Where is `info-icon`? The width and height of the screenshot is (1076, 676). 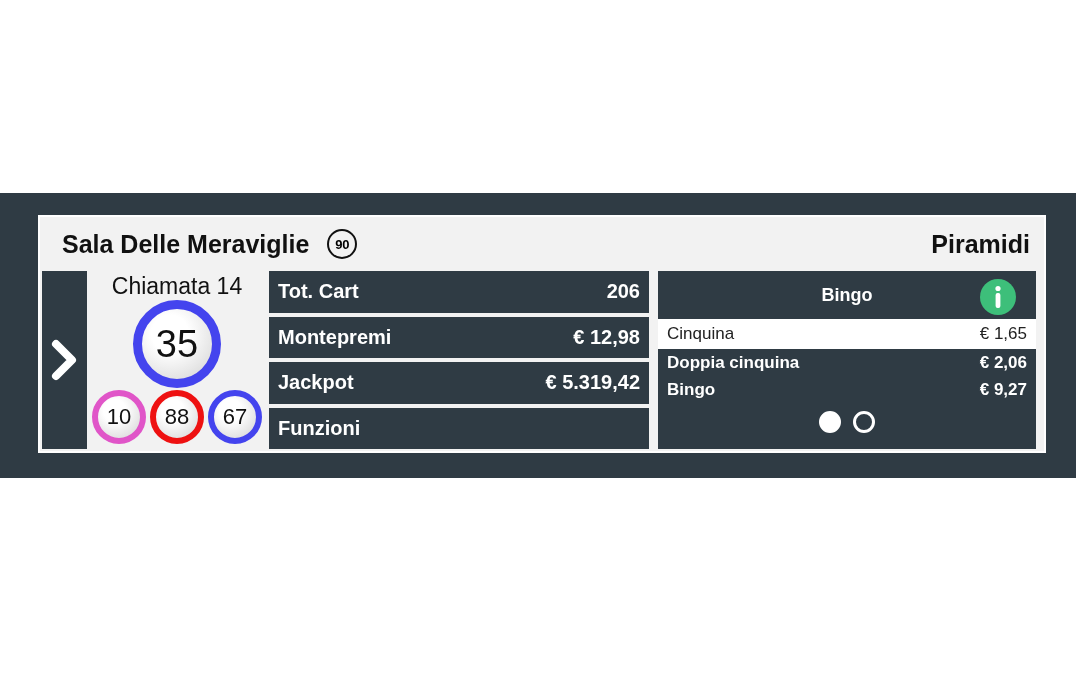 info-icon is located at coordinates (998, 297).